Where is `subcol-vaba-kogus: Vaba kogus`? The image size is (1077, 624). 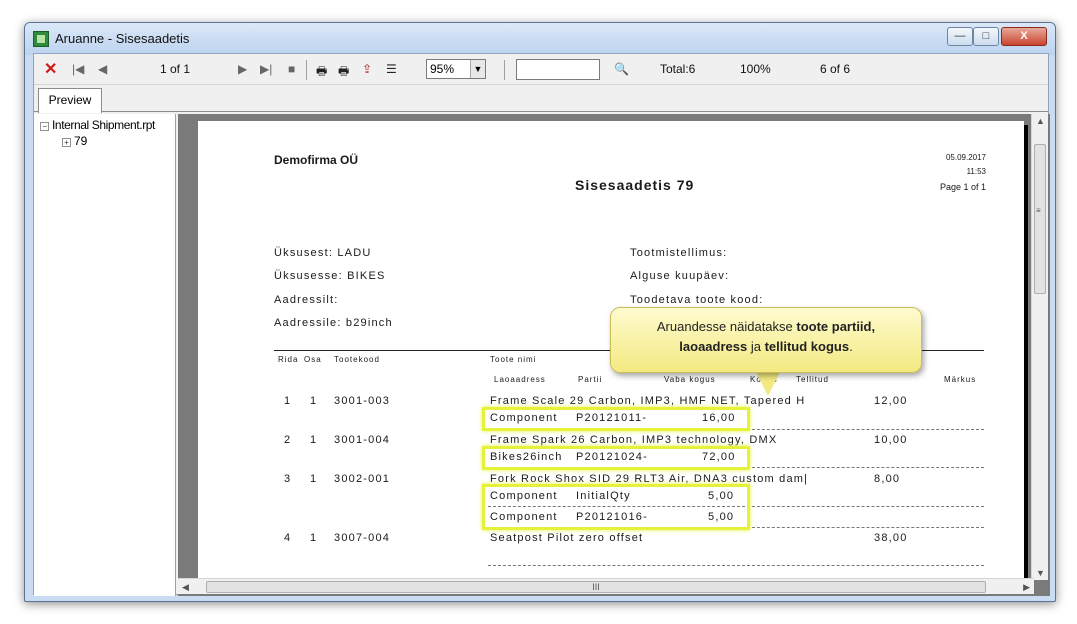
subcol-vaba-kogus: Vaba kogus is located at coordinates (690, 379).